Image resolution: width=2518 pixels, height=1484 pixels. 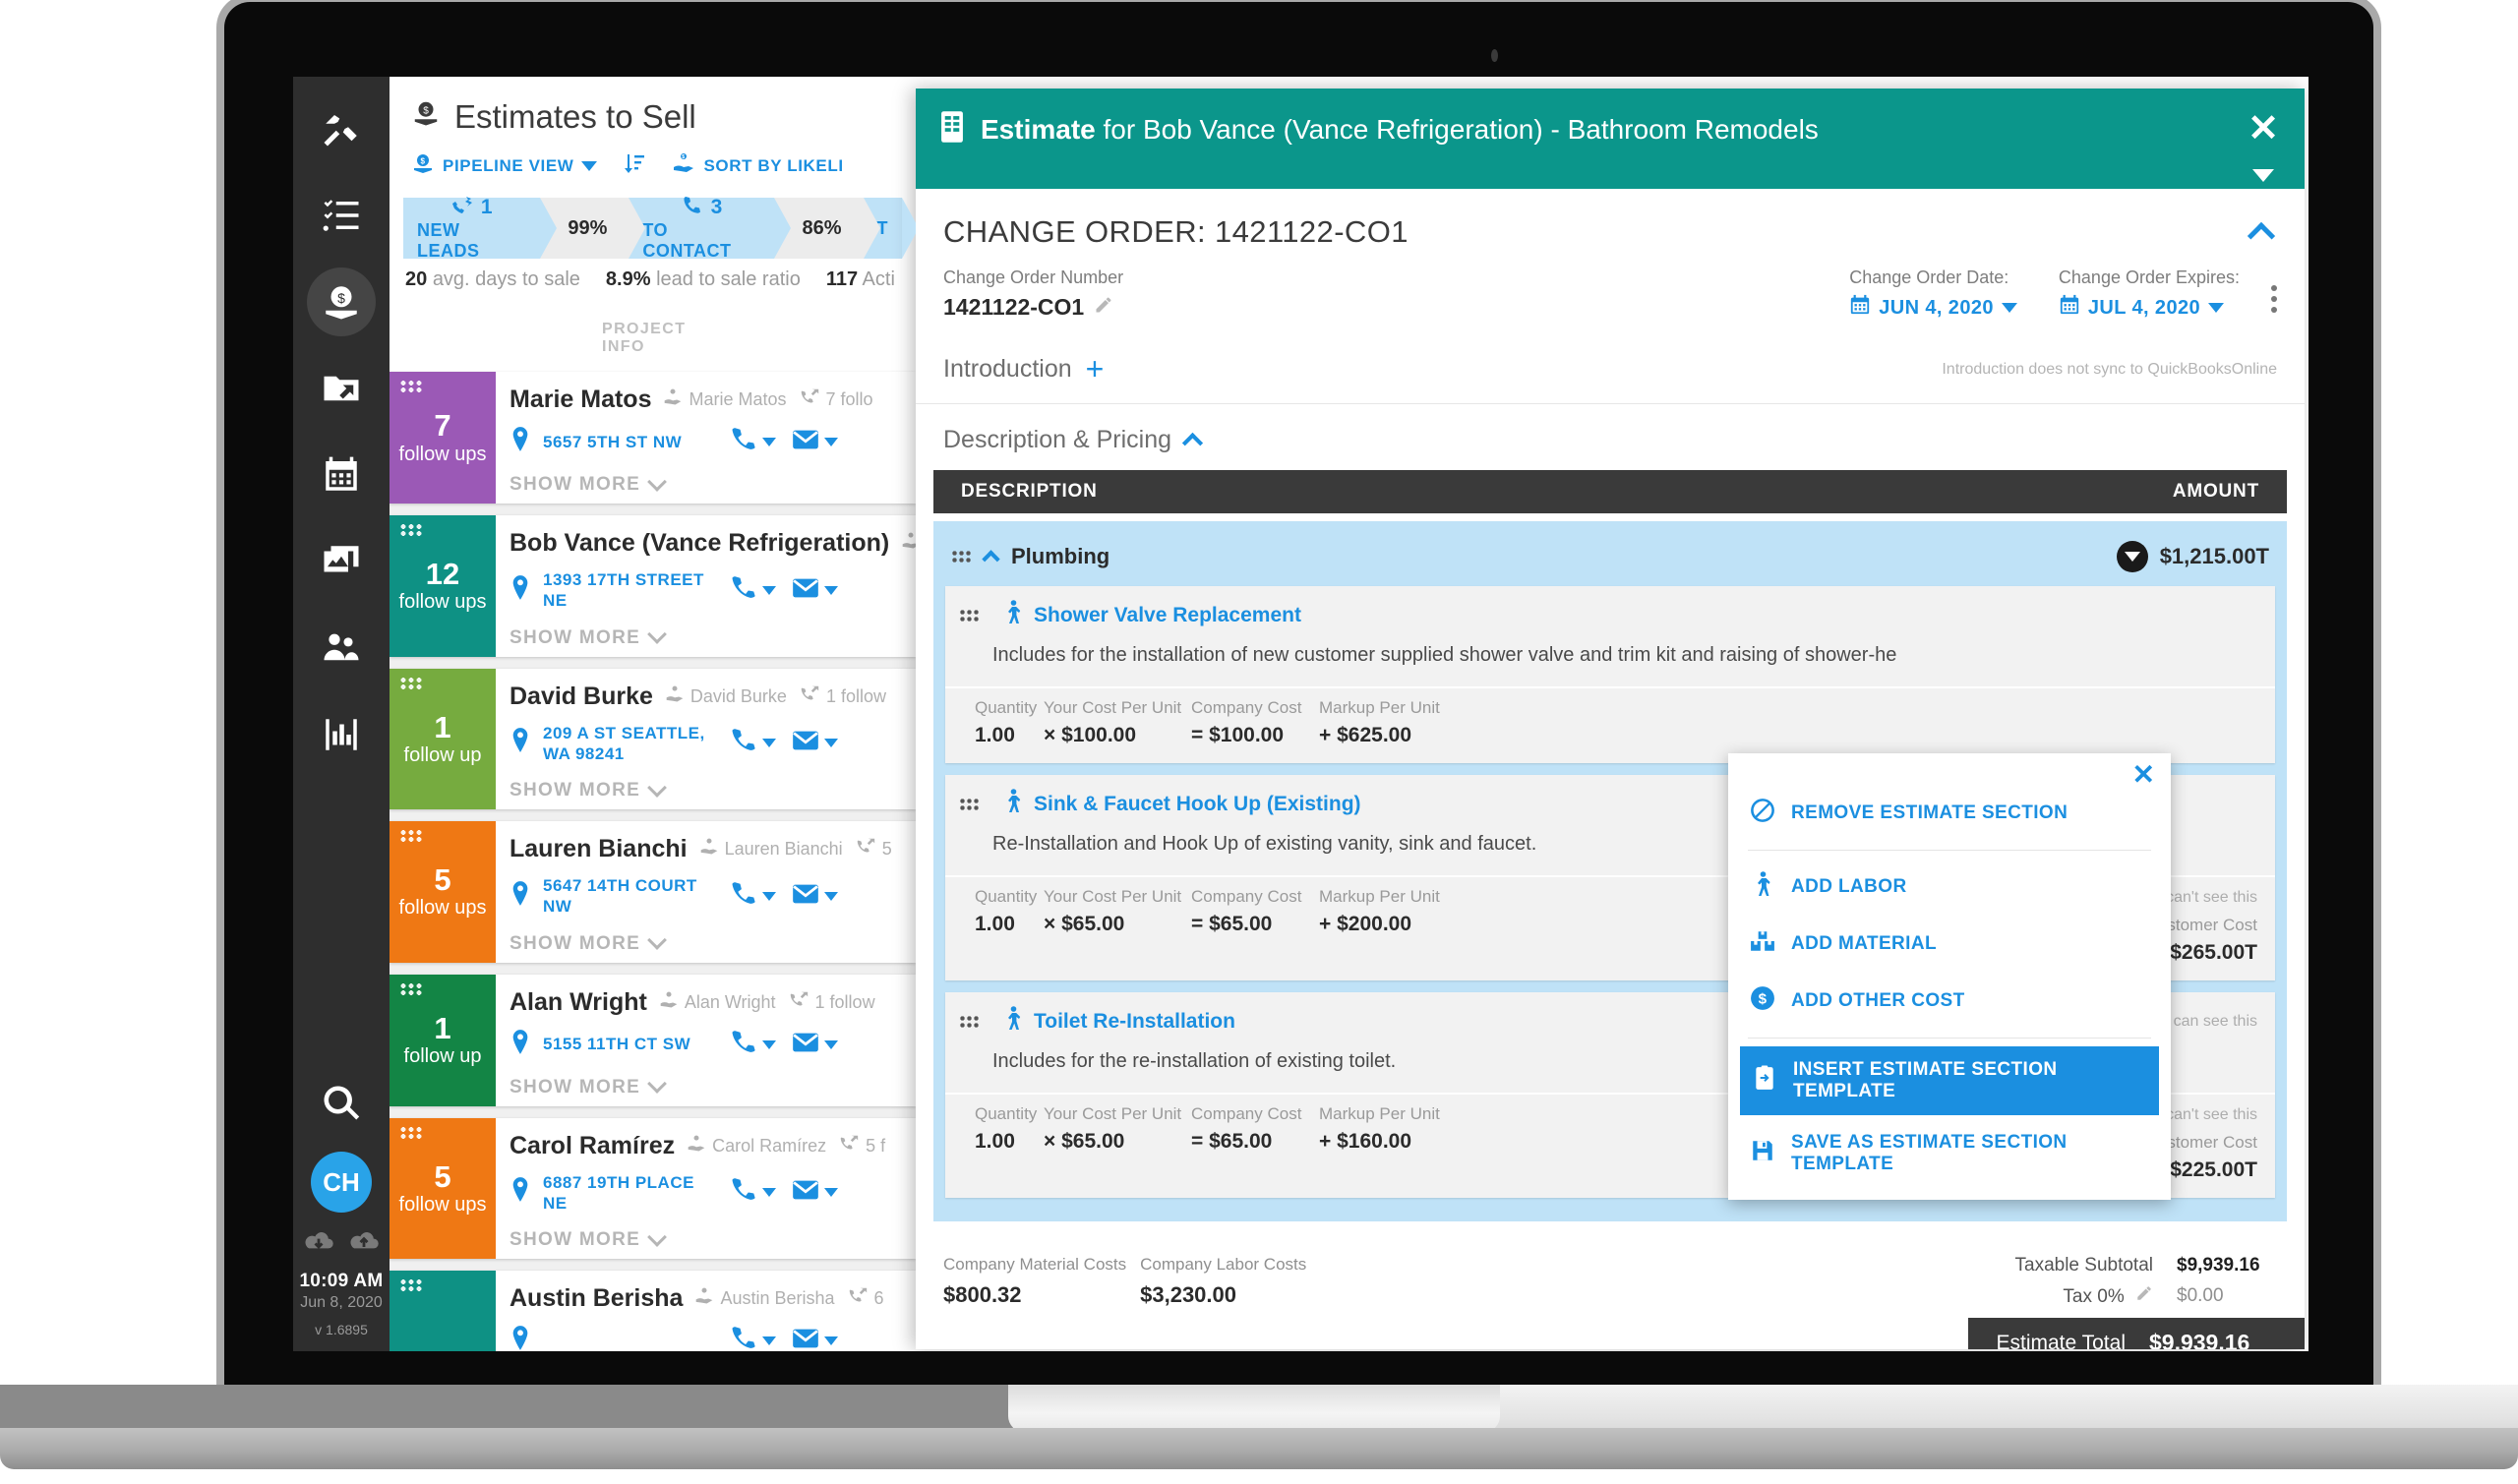 I want to click on reports-icon, so click(x=341, y=734).